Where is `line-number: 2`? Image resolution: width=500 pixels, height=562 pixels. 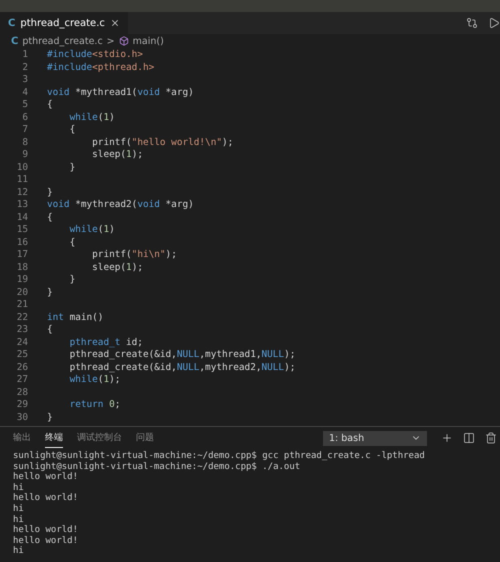
line-number: 2 is located at coordinates (24, 68).